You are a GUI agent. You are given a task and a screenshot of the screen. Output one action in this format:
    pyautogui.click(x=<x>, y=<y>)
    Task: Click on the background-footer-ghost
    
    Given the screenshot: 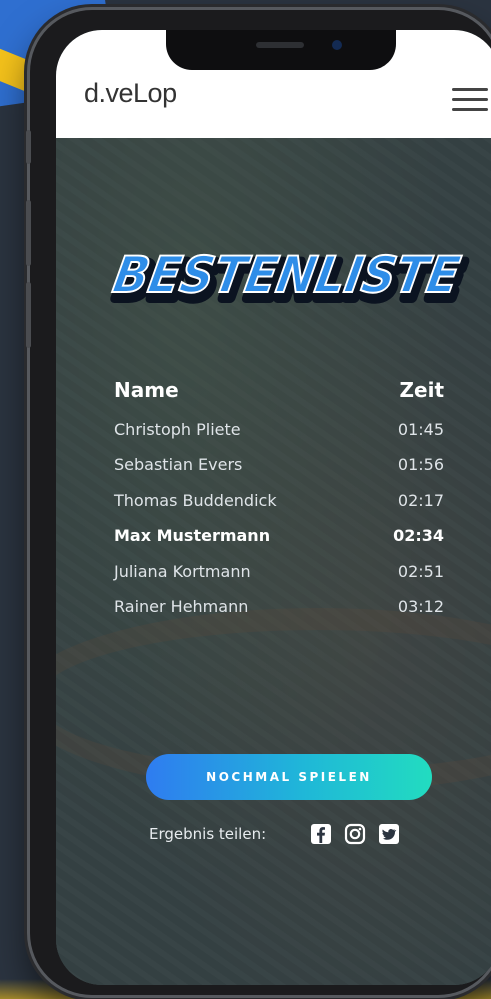 What is the action you would take?
    pyautogui.click(x=282, y=948)
    